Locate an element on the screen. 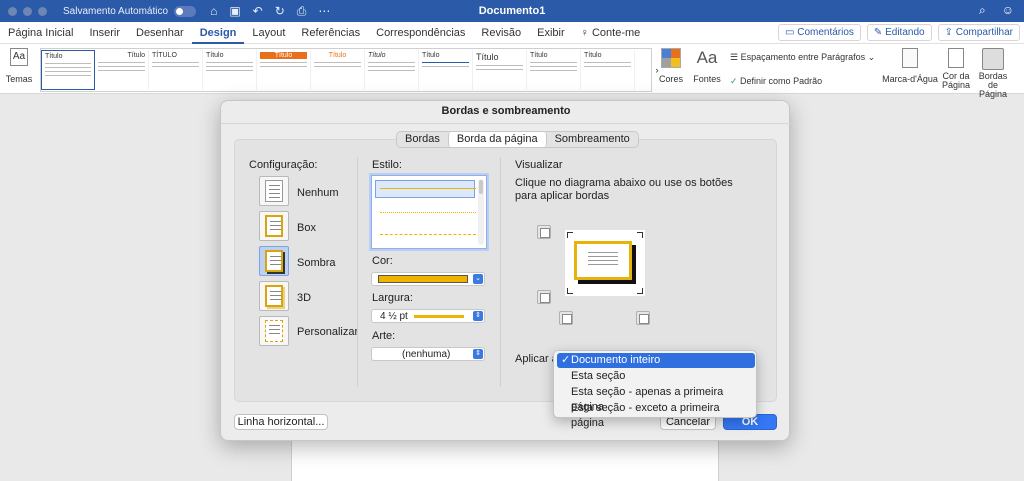  style-option-dashed is located at coordinates (428, 234).